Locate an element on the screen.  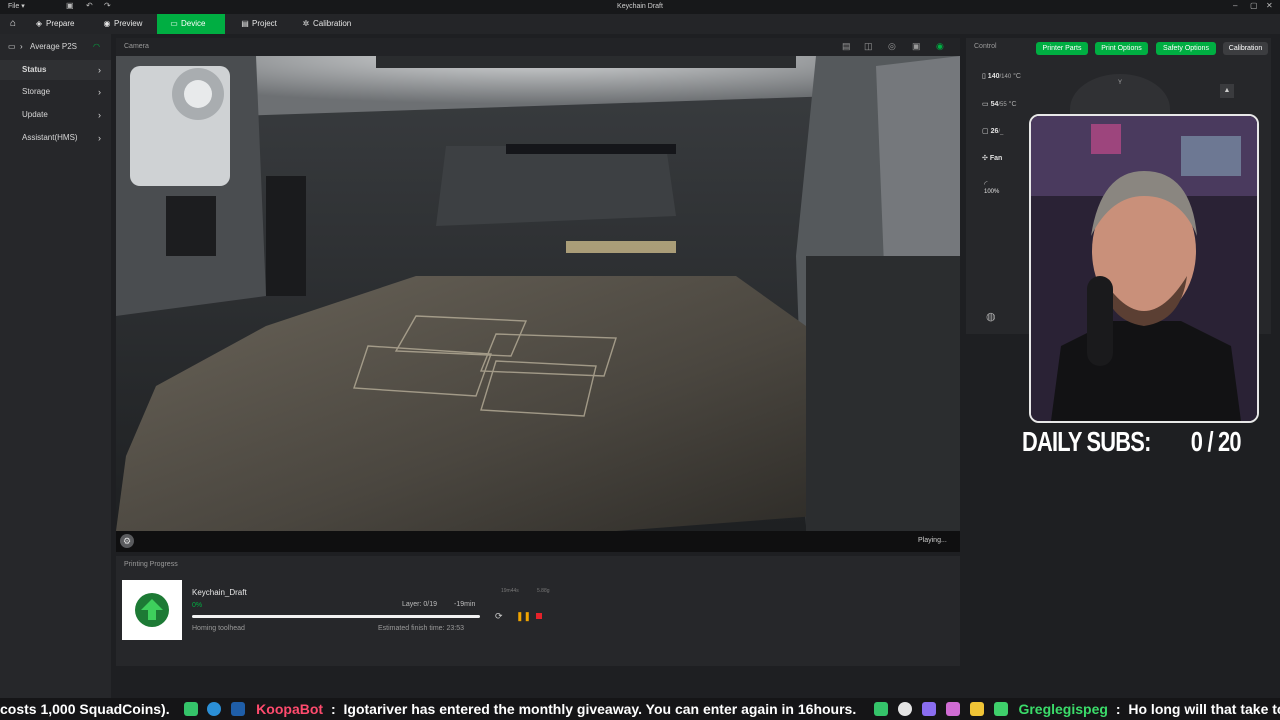
storage-icon: ▤ is located at coordinates (846, 46).